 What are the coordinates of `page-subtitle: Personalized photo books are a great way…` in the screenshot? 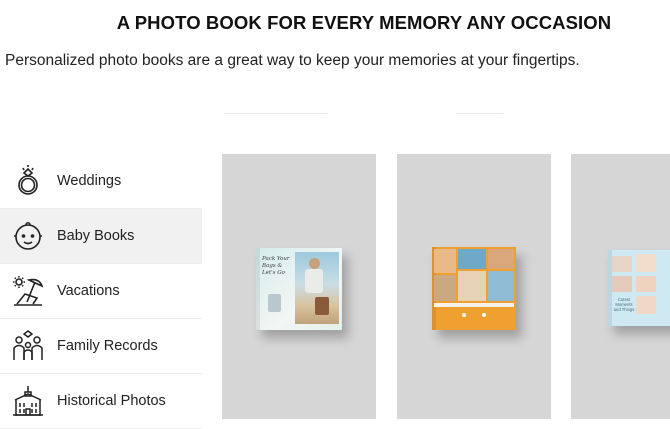 It's located at (292, 60).